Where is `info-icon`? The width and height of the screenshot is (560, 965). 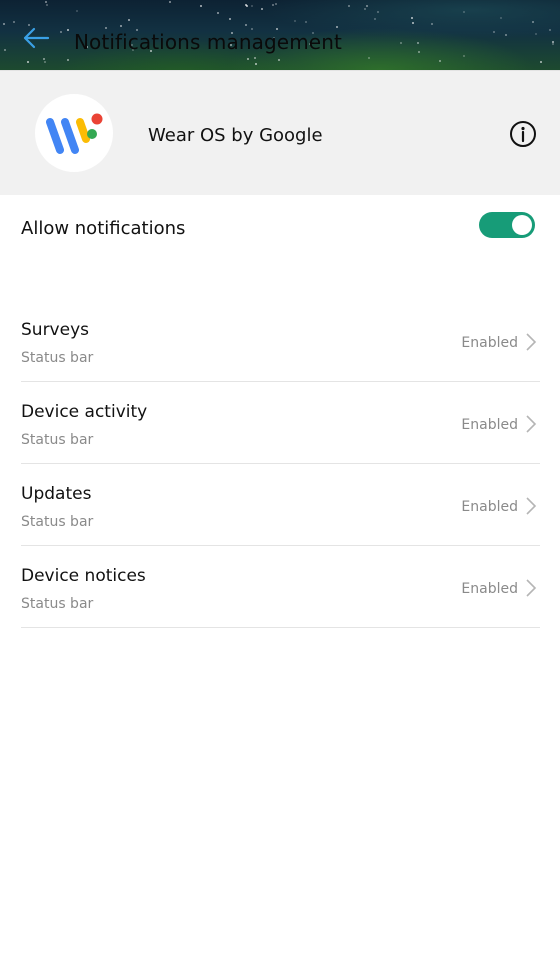
info-icon is located at coordinates (523, 134).